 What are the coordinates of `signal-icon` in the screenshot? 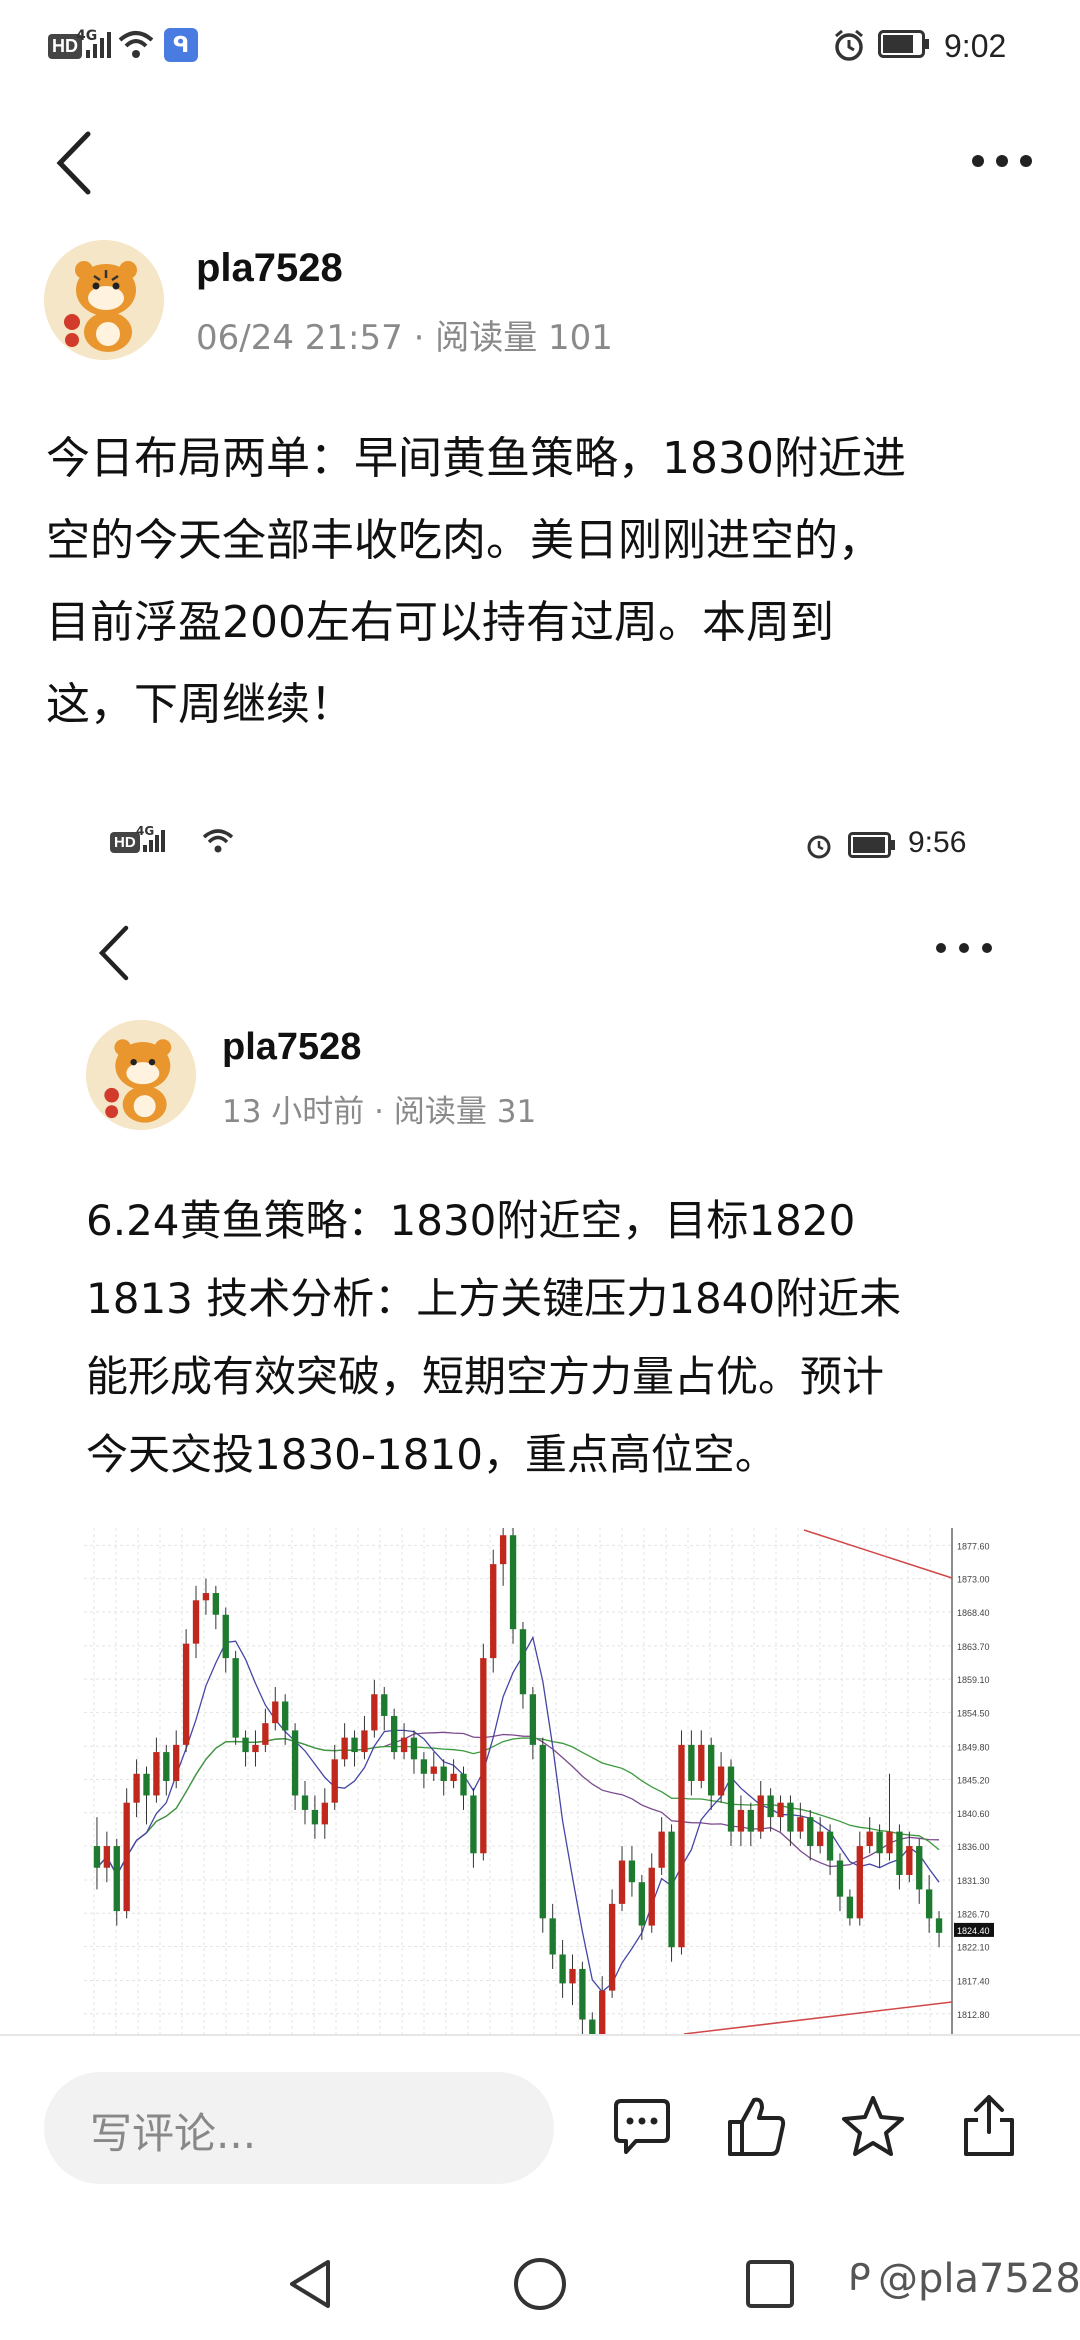 It's located at (98, 45).